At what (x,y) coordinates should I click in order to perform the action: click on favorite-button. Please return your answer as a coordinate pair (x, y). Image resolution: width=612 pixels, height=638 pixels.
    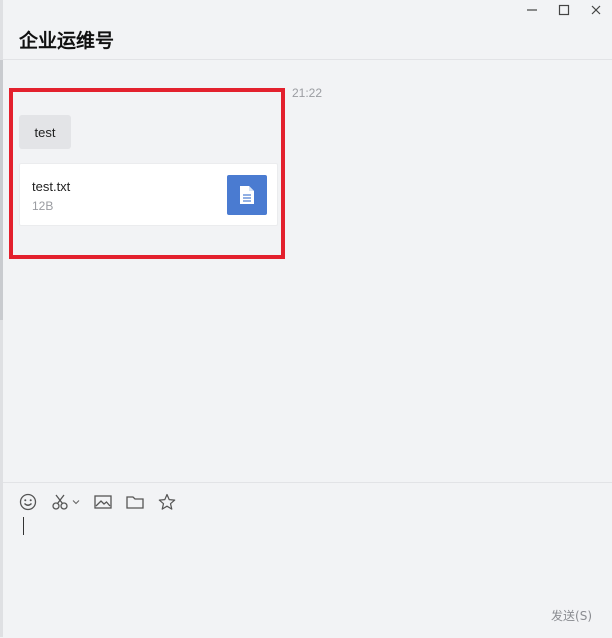
    Looking at the image, I should click on (167, 502).